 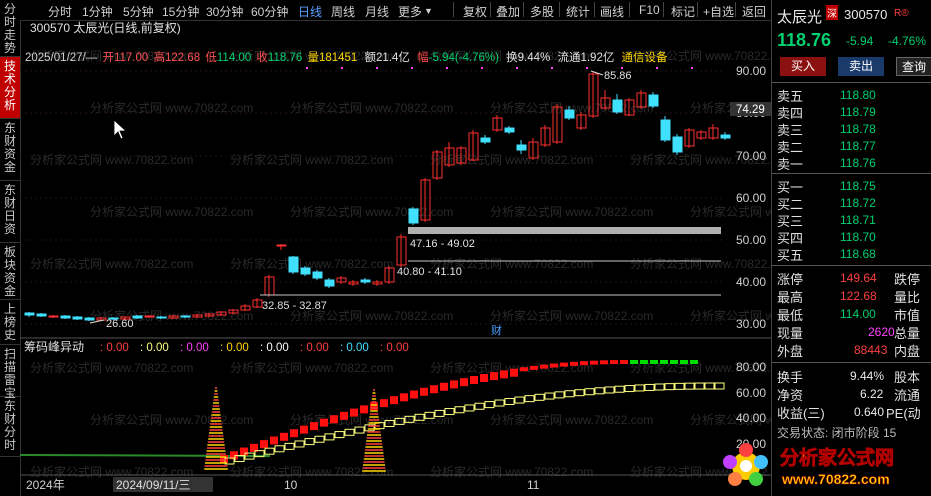 I want to click on stat-label: 流通, so click(x=907, y=395).